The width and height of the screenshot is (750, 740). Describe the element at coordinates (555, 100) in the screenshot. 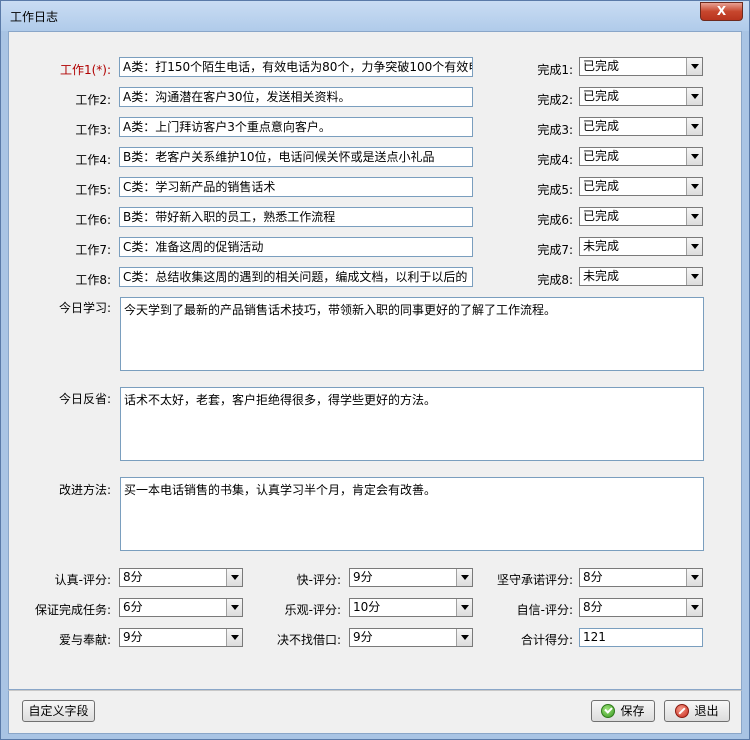

I see `status-label: 完成2:` at that location.